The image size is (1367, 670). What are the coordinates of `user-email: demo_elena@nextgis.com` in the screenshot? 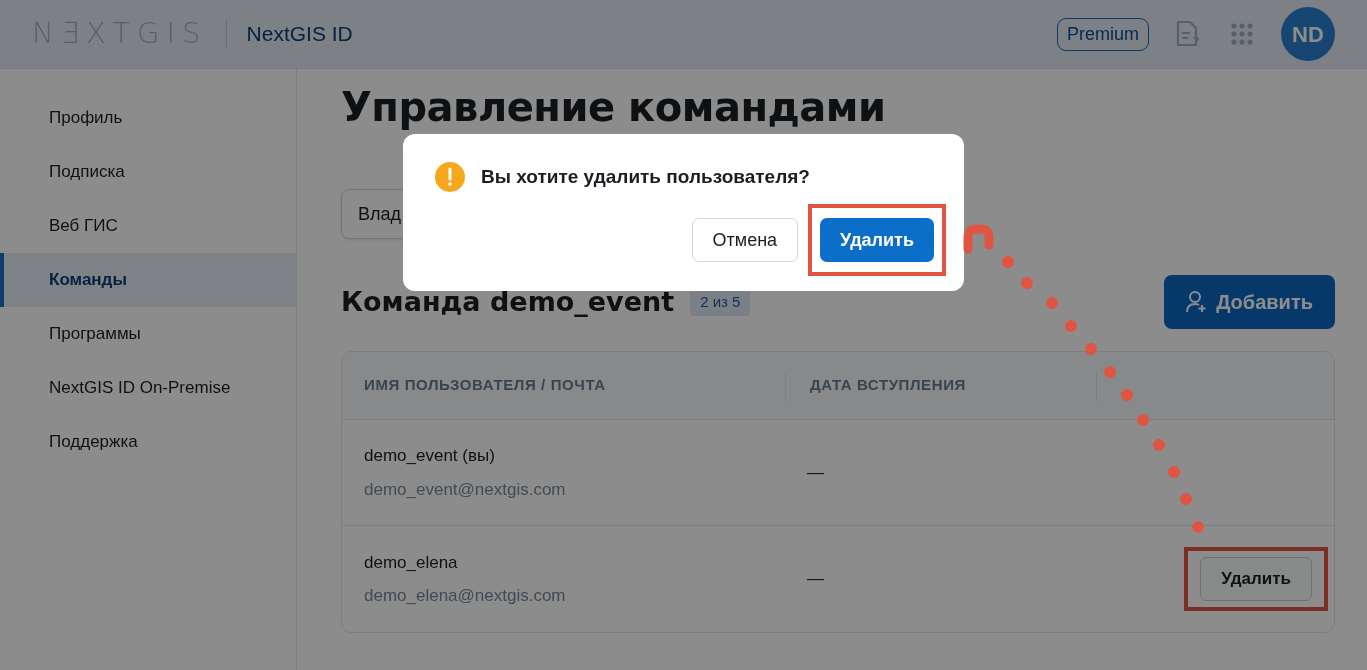 It's located at (465, 596).